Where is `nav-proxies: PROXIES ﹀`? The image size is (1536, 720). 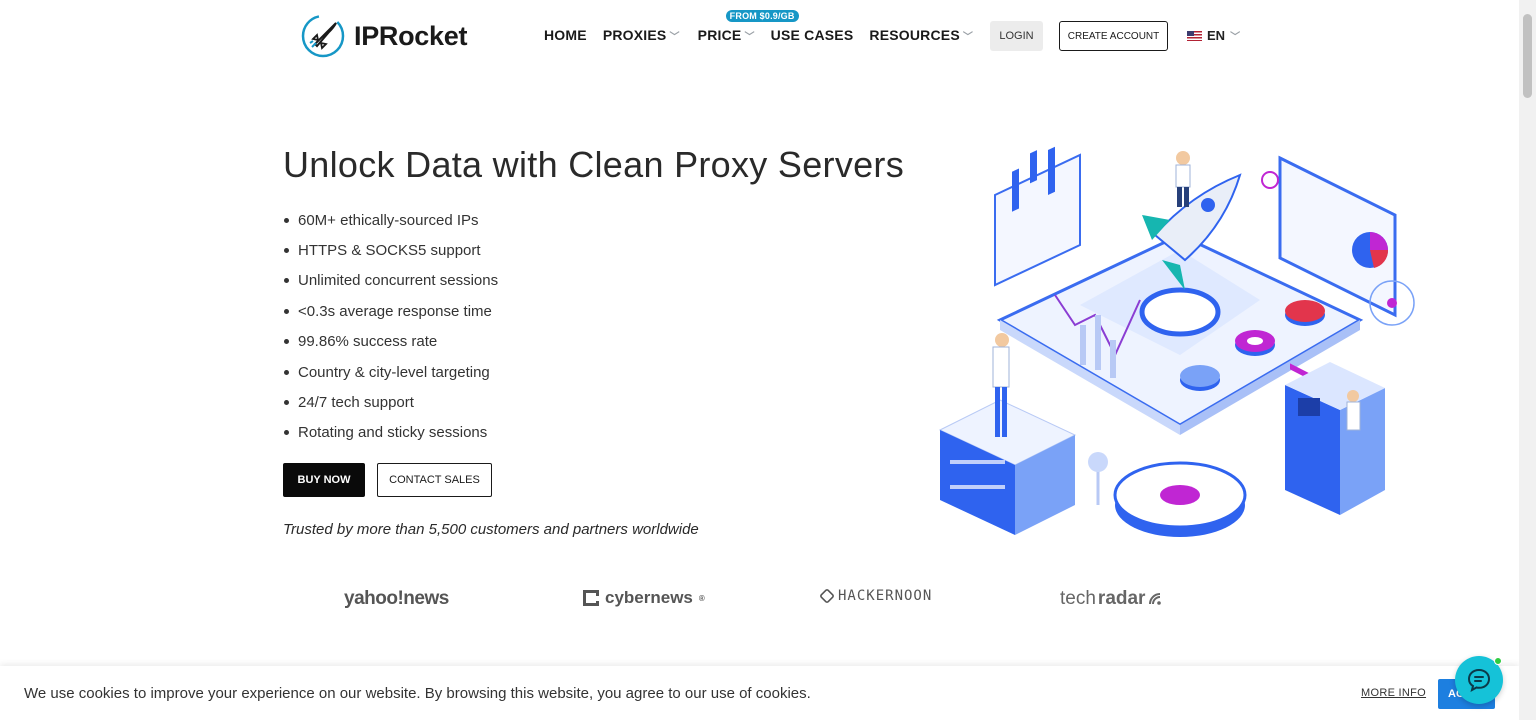
nav-proxies: PROXIES ﹀ is located at coordinates (641, 35).